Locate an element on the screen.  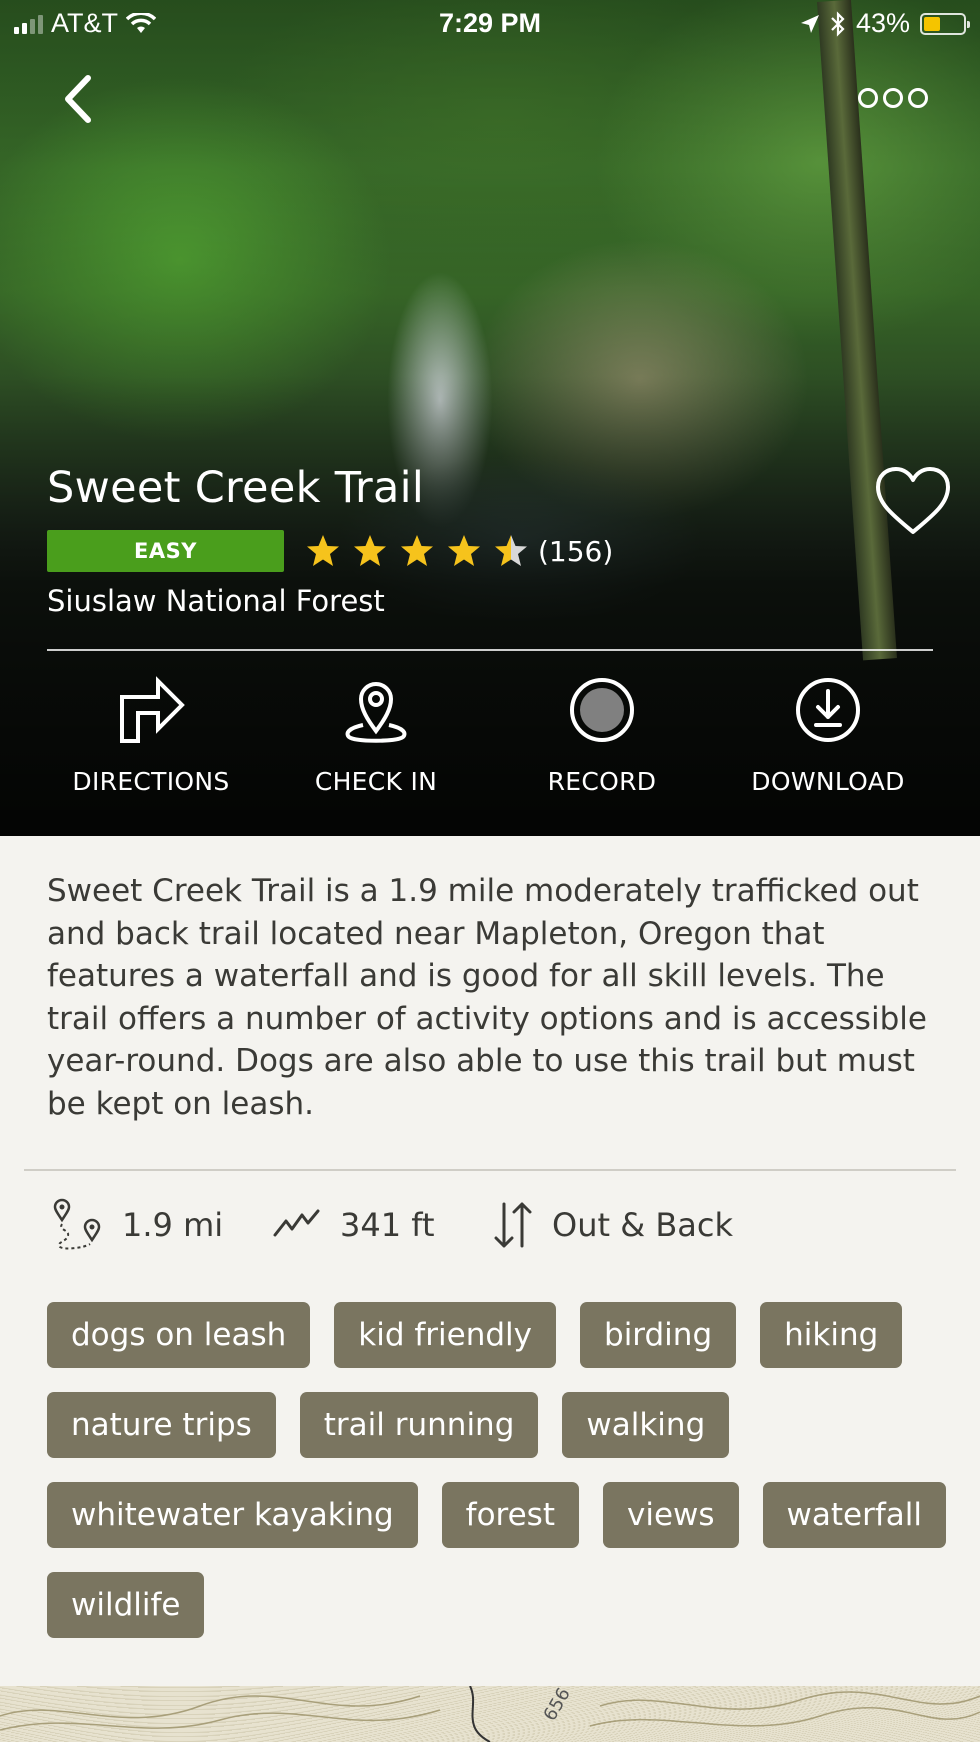
out-and-back-icon is located at coordinates (513, 1225).